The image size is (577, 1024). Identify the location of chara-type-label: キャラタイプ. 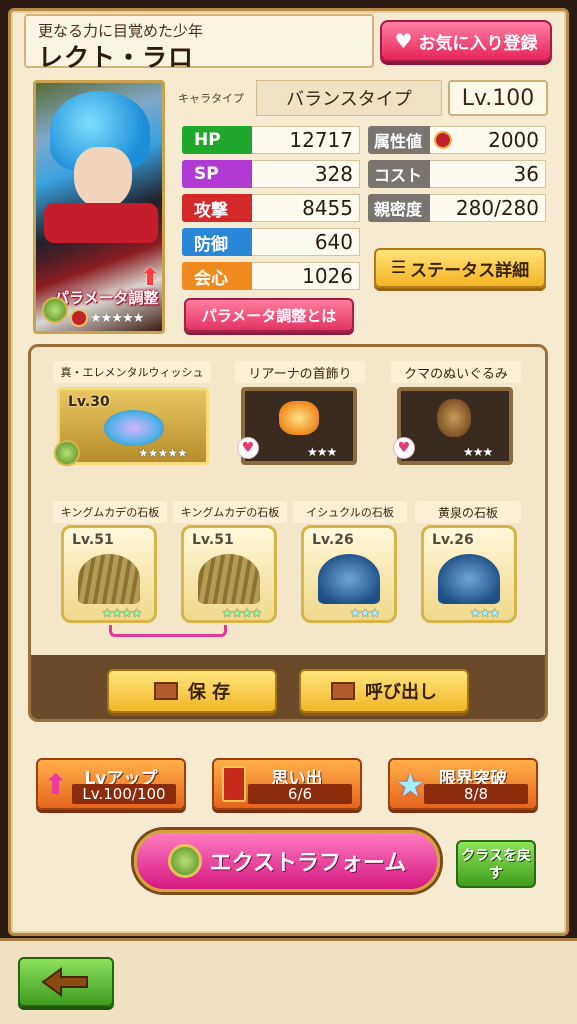
(211, 98).